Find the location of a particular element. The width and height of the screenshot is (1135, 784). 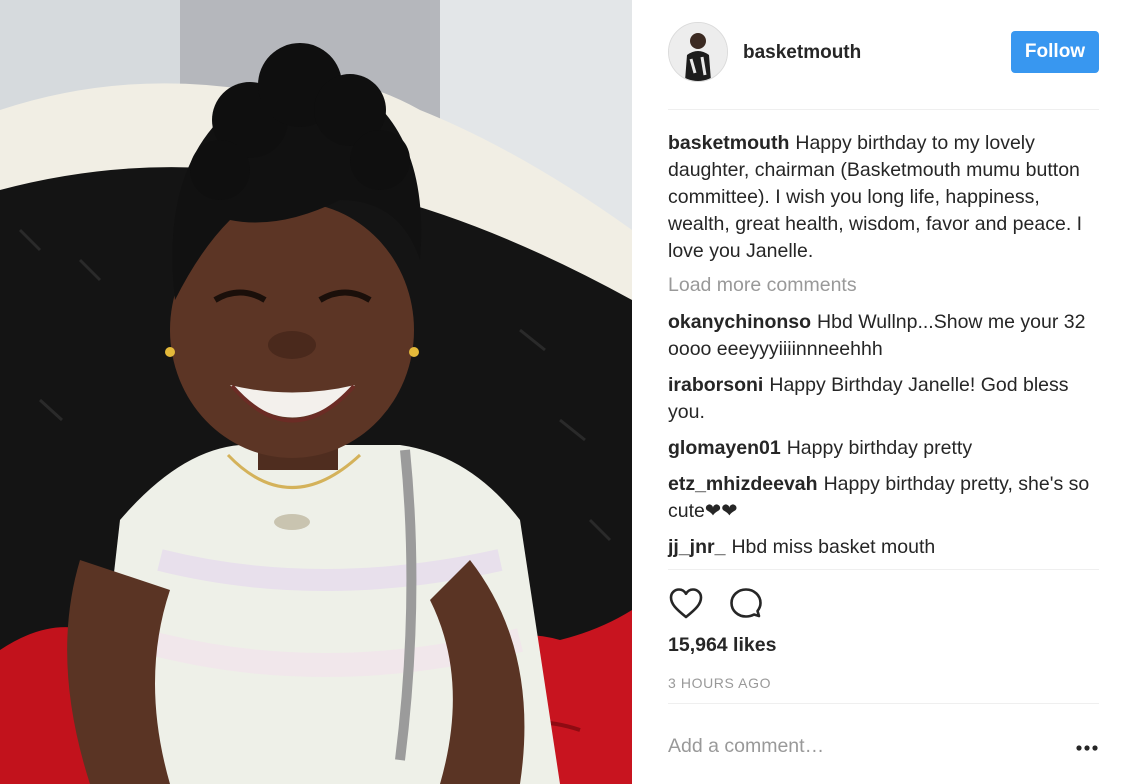

comments-divider is located at coordinates (883, 569).